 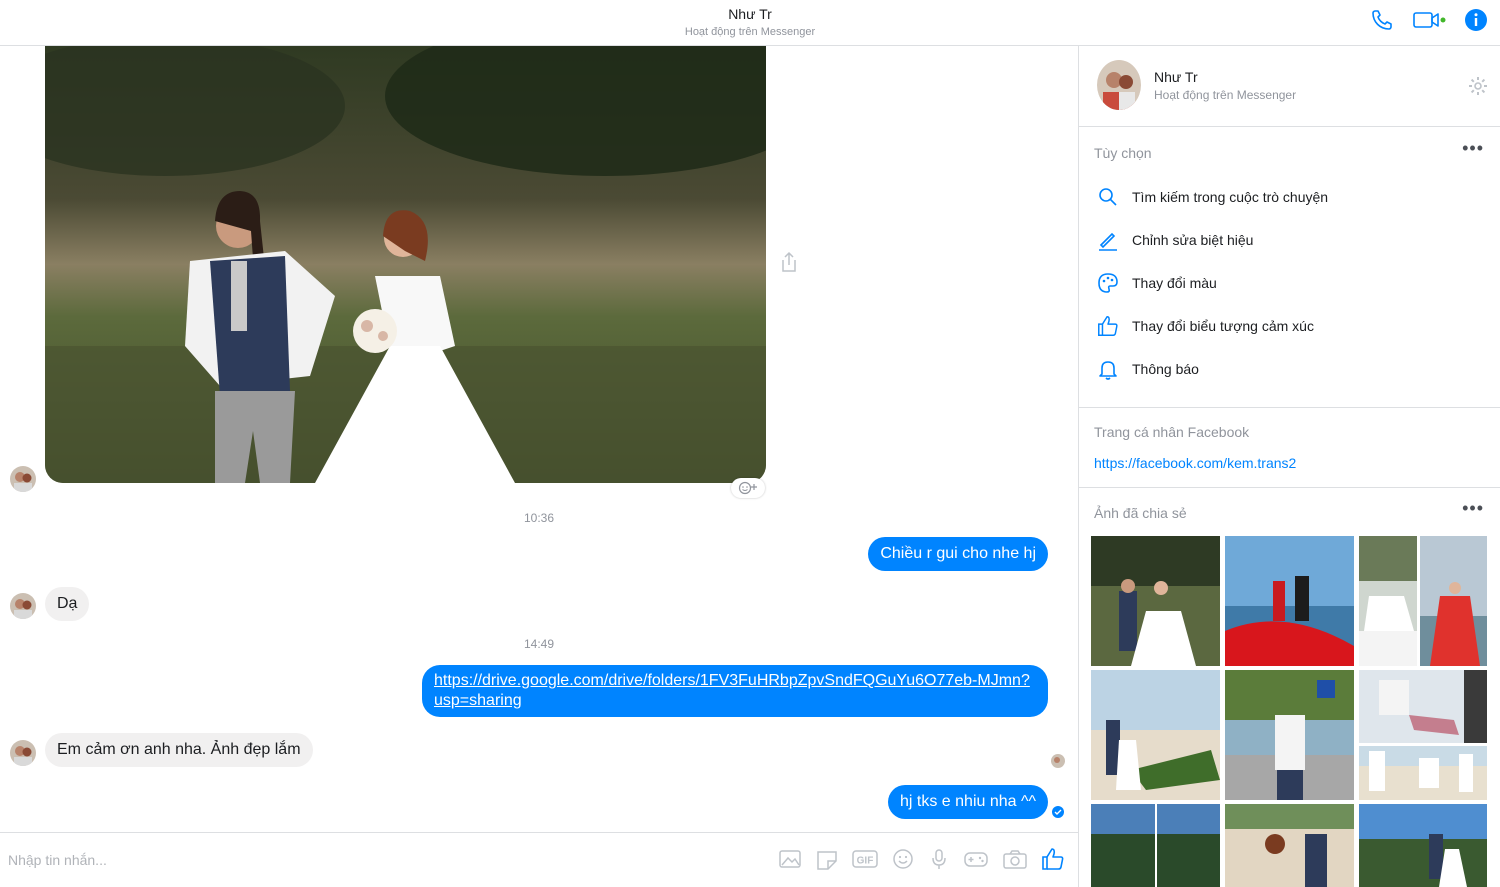 What do you see at coordinates (1108, 240) in the screenshot?
I see `pencil-icon` at bounding box center [1108, 240].